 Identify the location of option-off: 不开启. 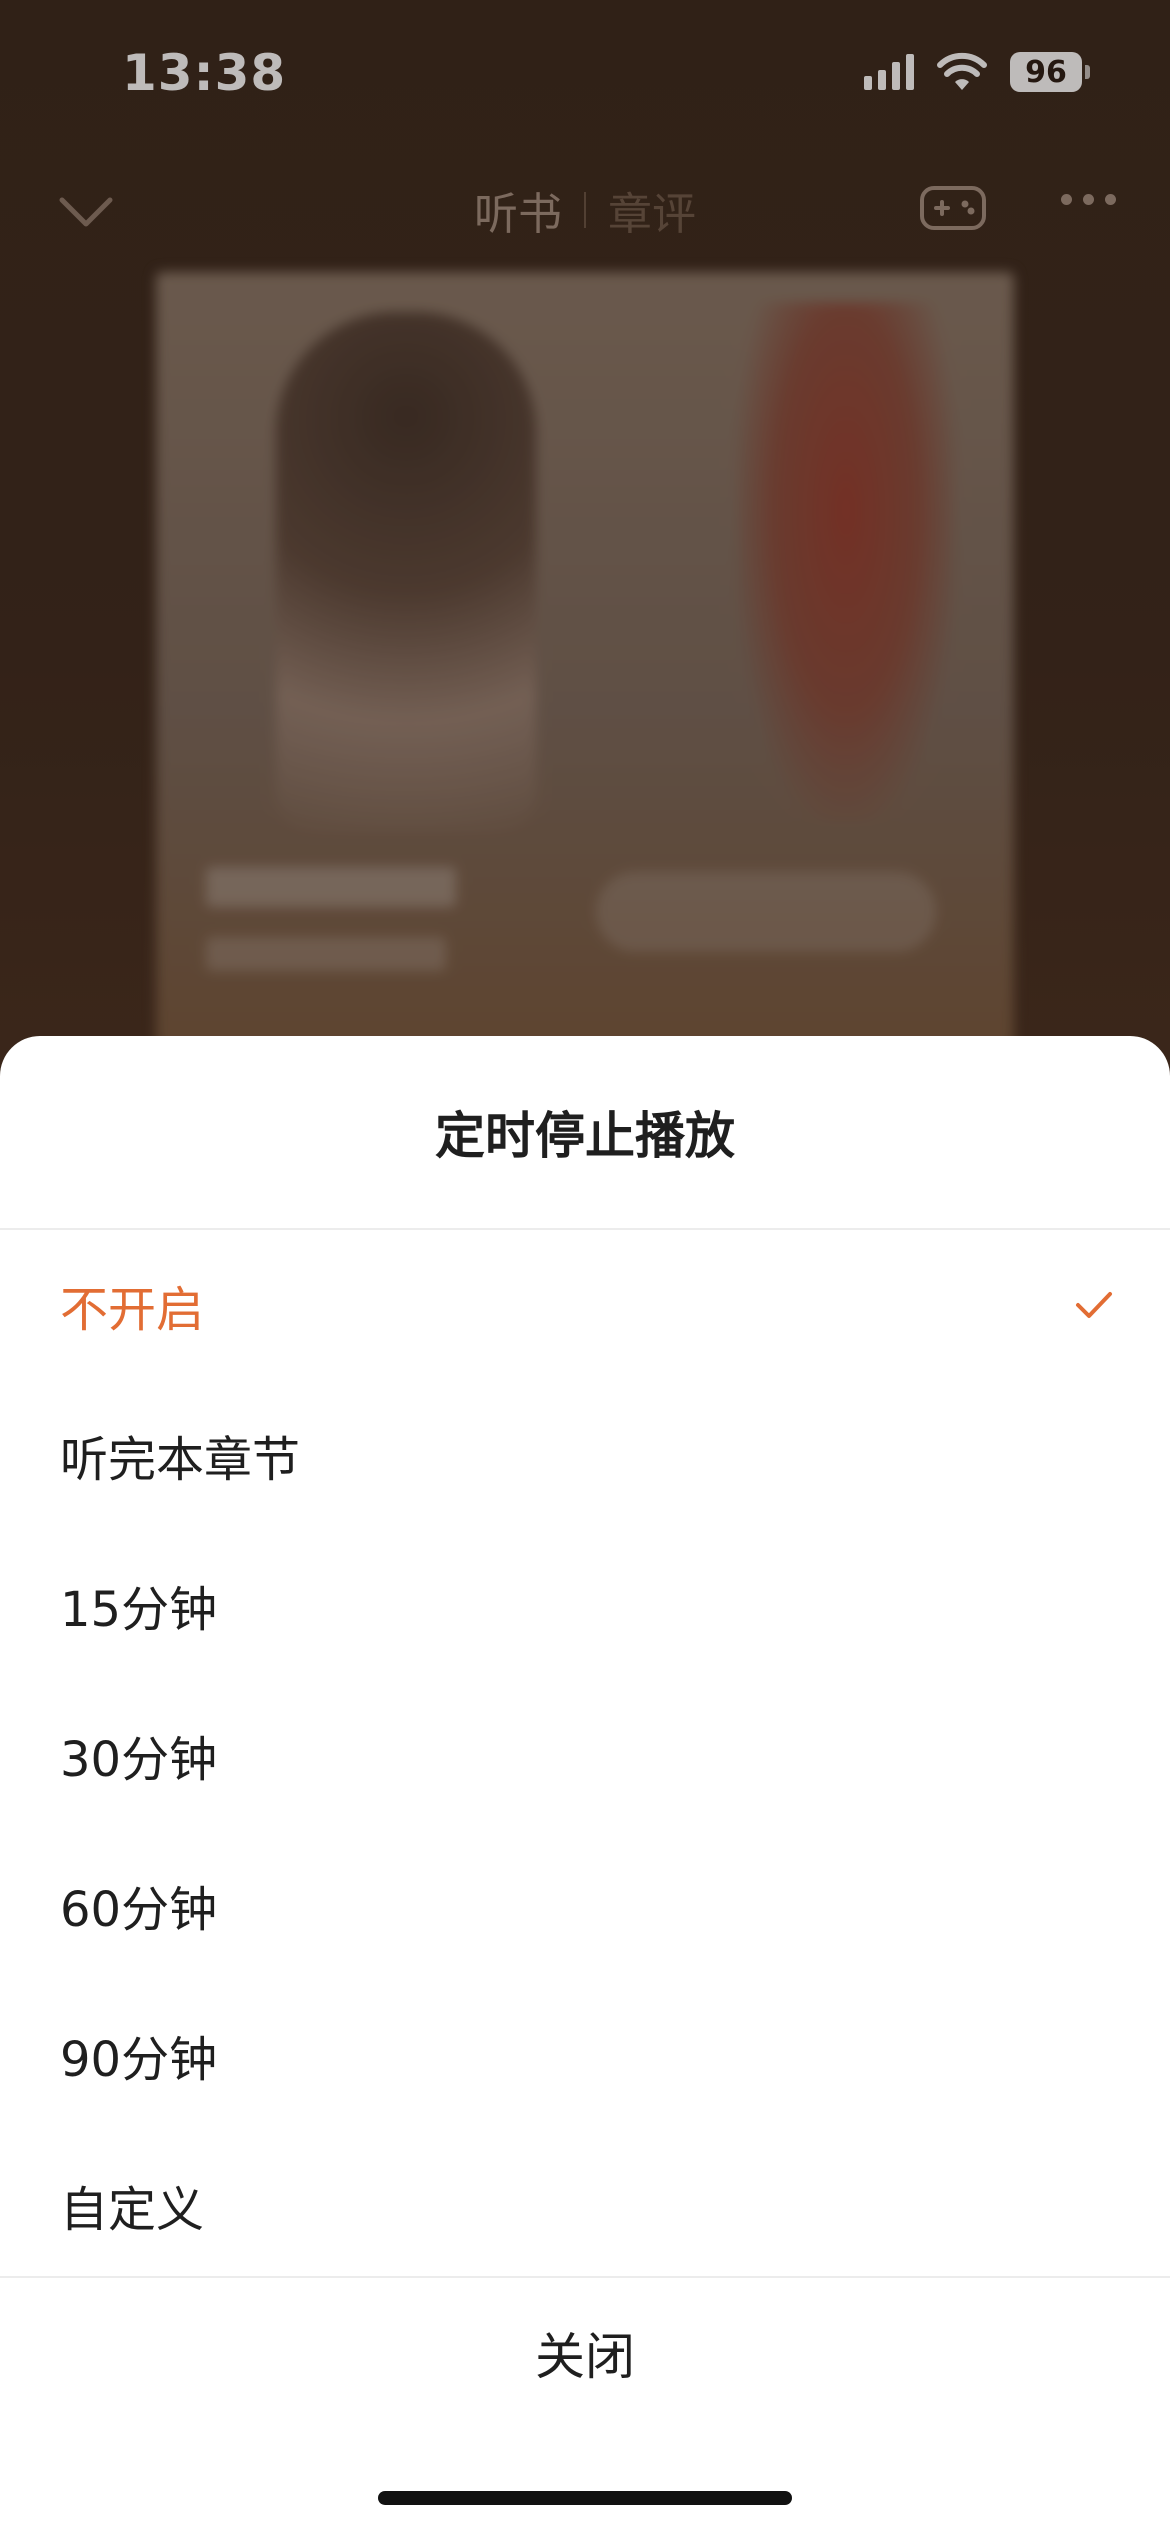
(585, 1305).